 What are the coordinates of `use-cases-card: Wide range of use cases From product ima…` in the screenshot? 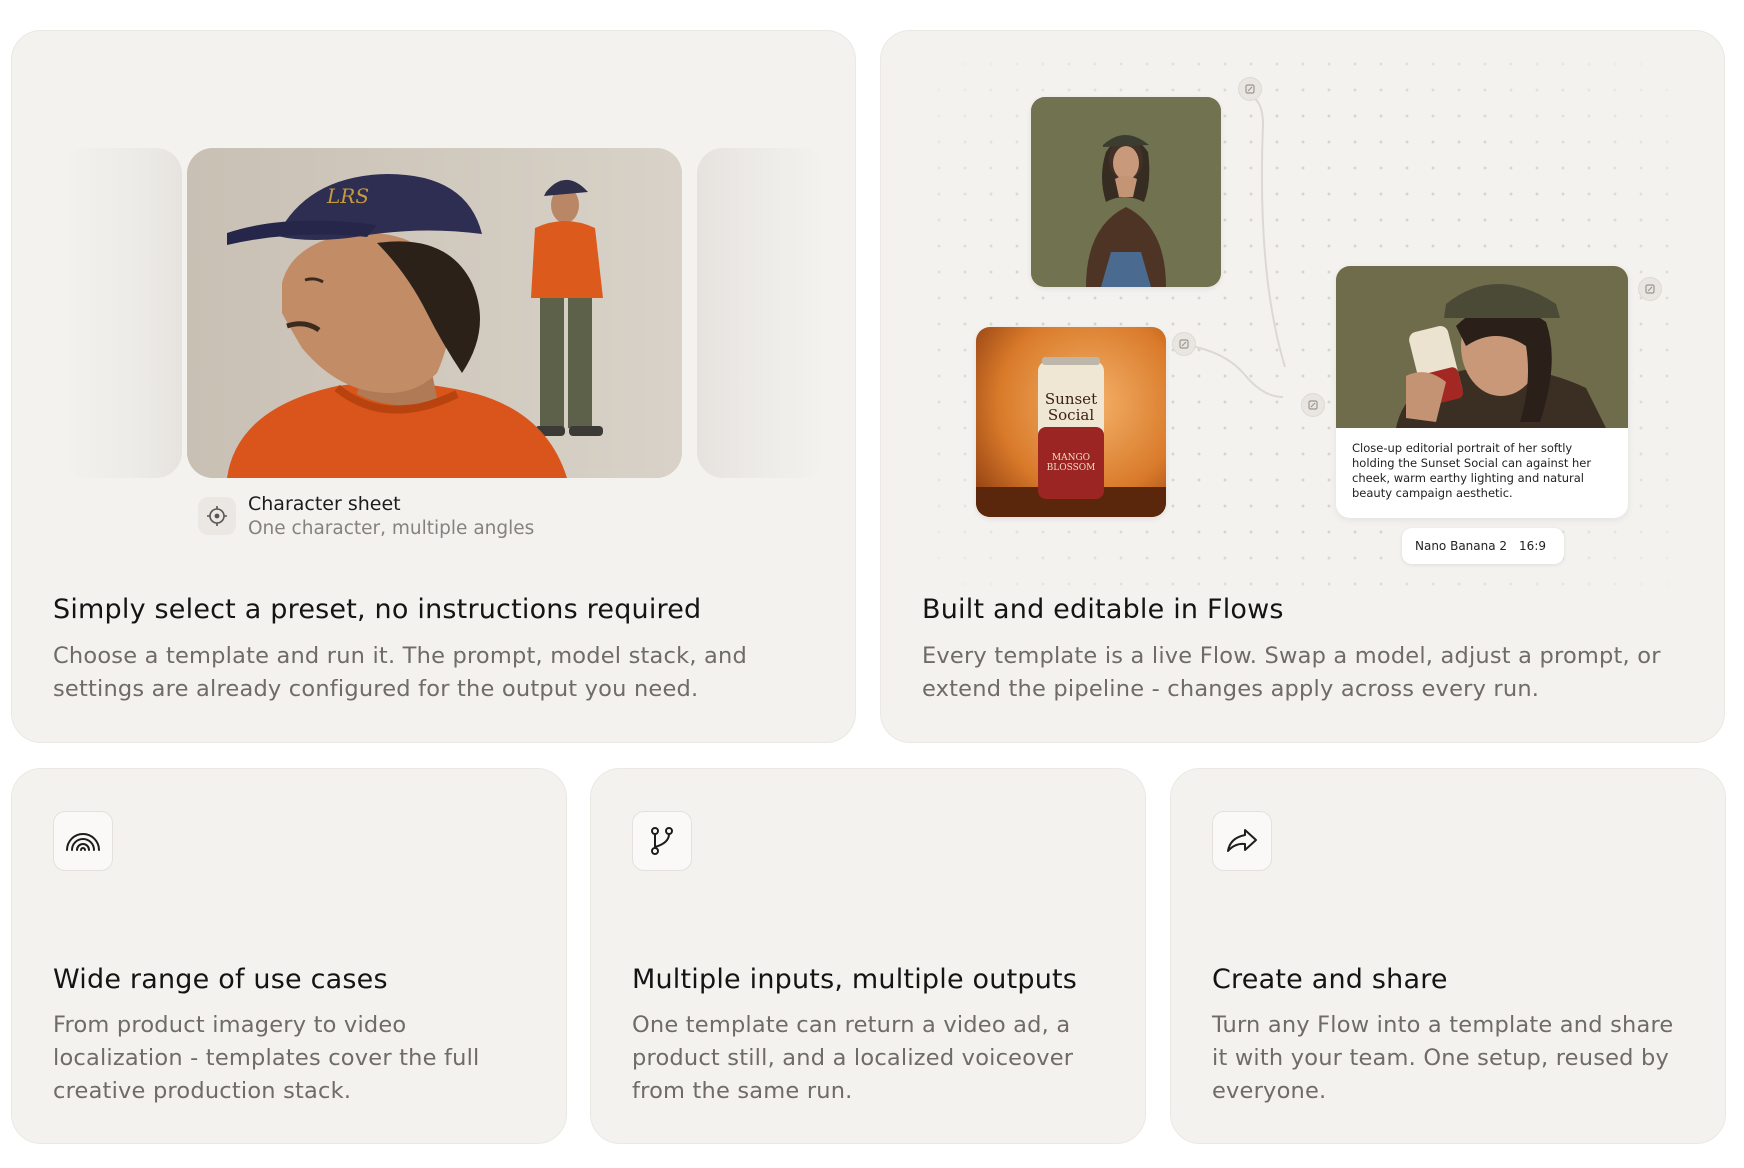 It's located at (289, 956).